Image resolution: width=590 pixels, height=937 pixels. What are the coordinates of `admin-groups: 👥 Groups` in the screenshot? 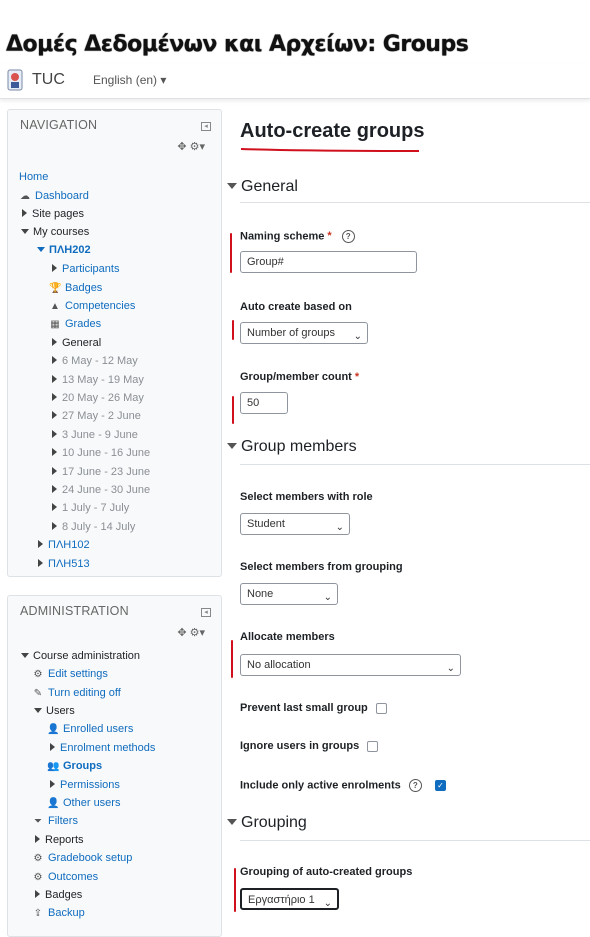 It's located at (74, 766).